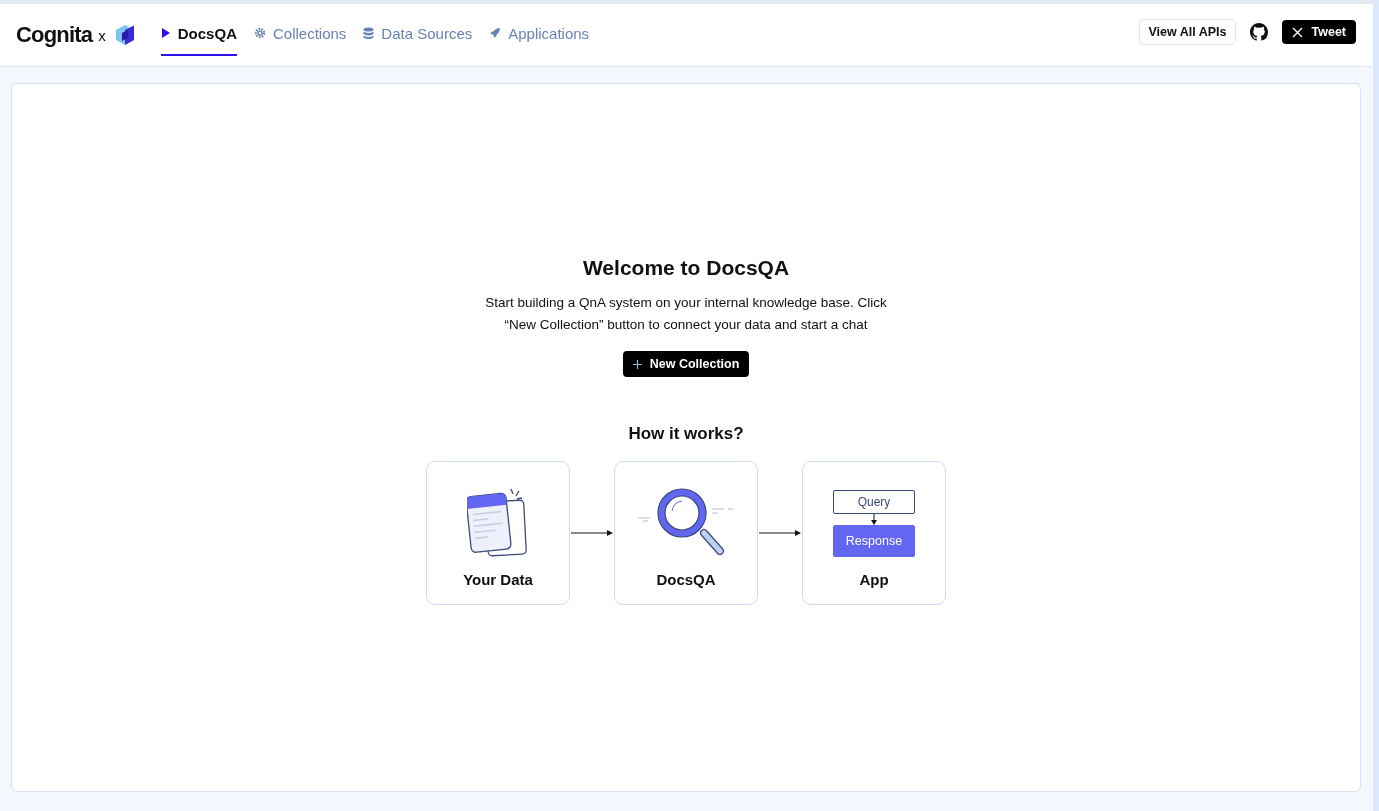  I want to click on view-apis-button: View All APIs, so click(1187, 32).